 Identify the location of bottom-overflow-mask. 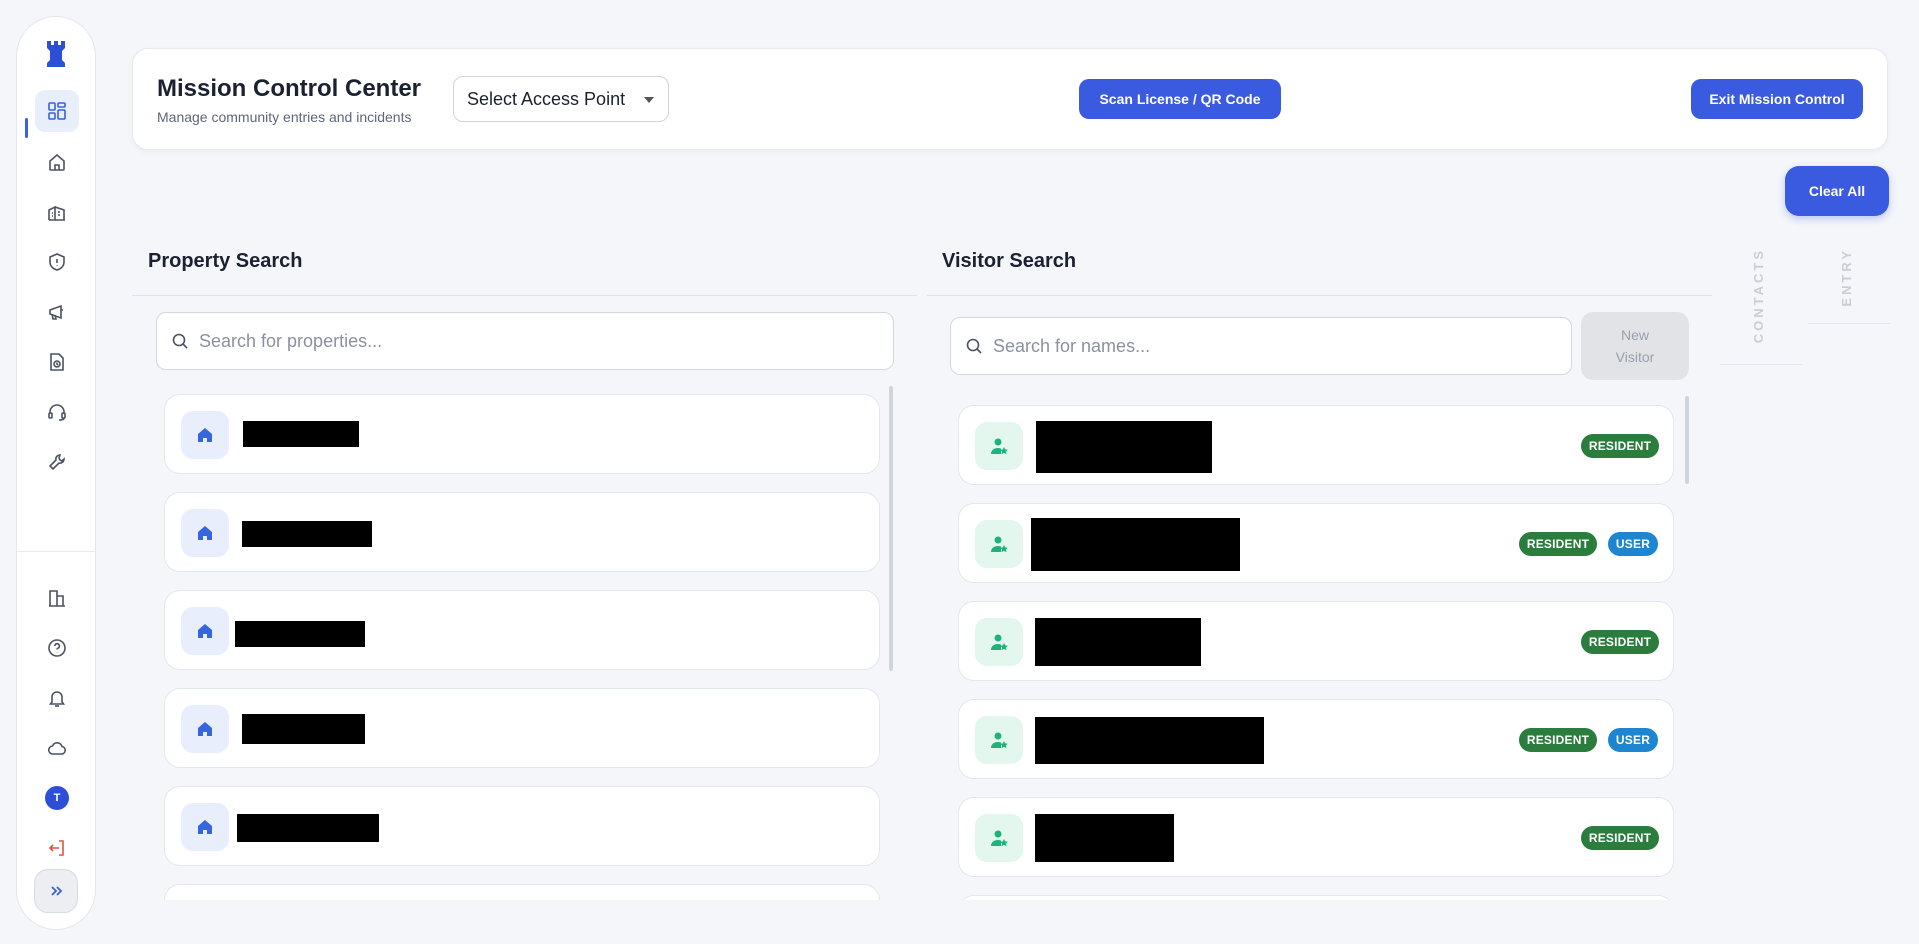
(912, 922).